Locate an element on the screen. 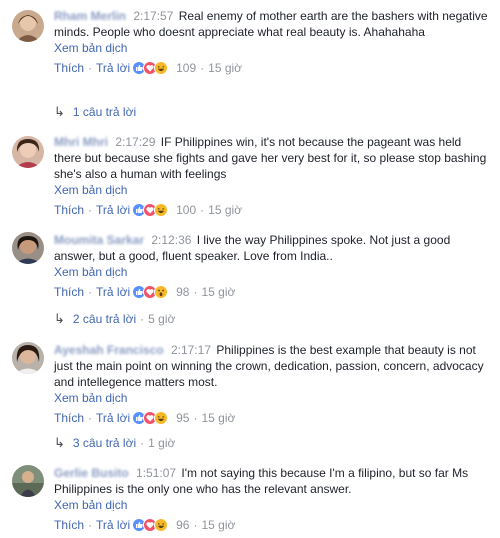 This screenshot has width=500, height=538. reaction-count: 98 is located at coordinates (182, 292).